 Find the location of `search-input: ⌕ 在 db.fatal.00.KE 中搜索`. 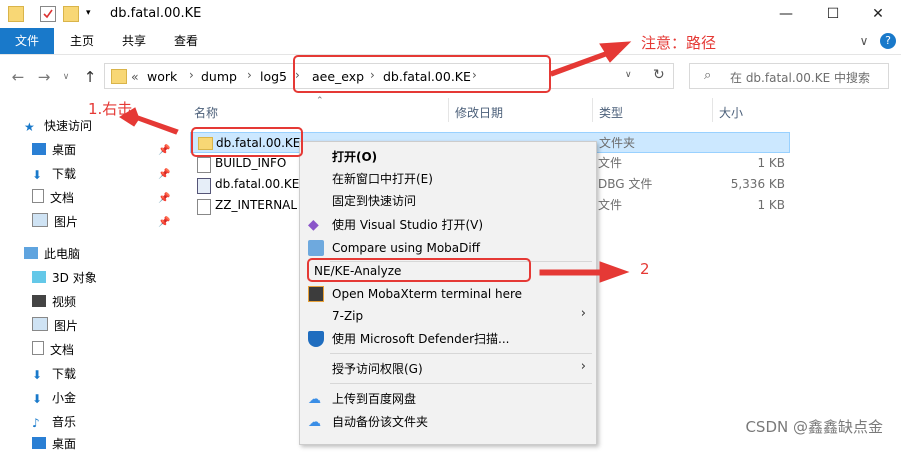

search-input: ⌕ 在 db.fatal.00.KE 中搜索 is located at coordinates (789, 76).